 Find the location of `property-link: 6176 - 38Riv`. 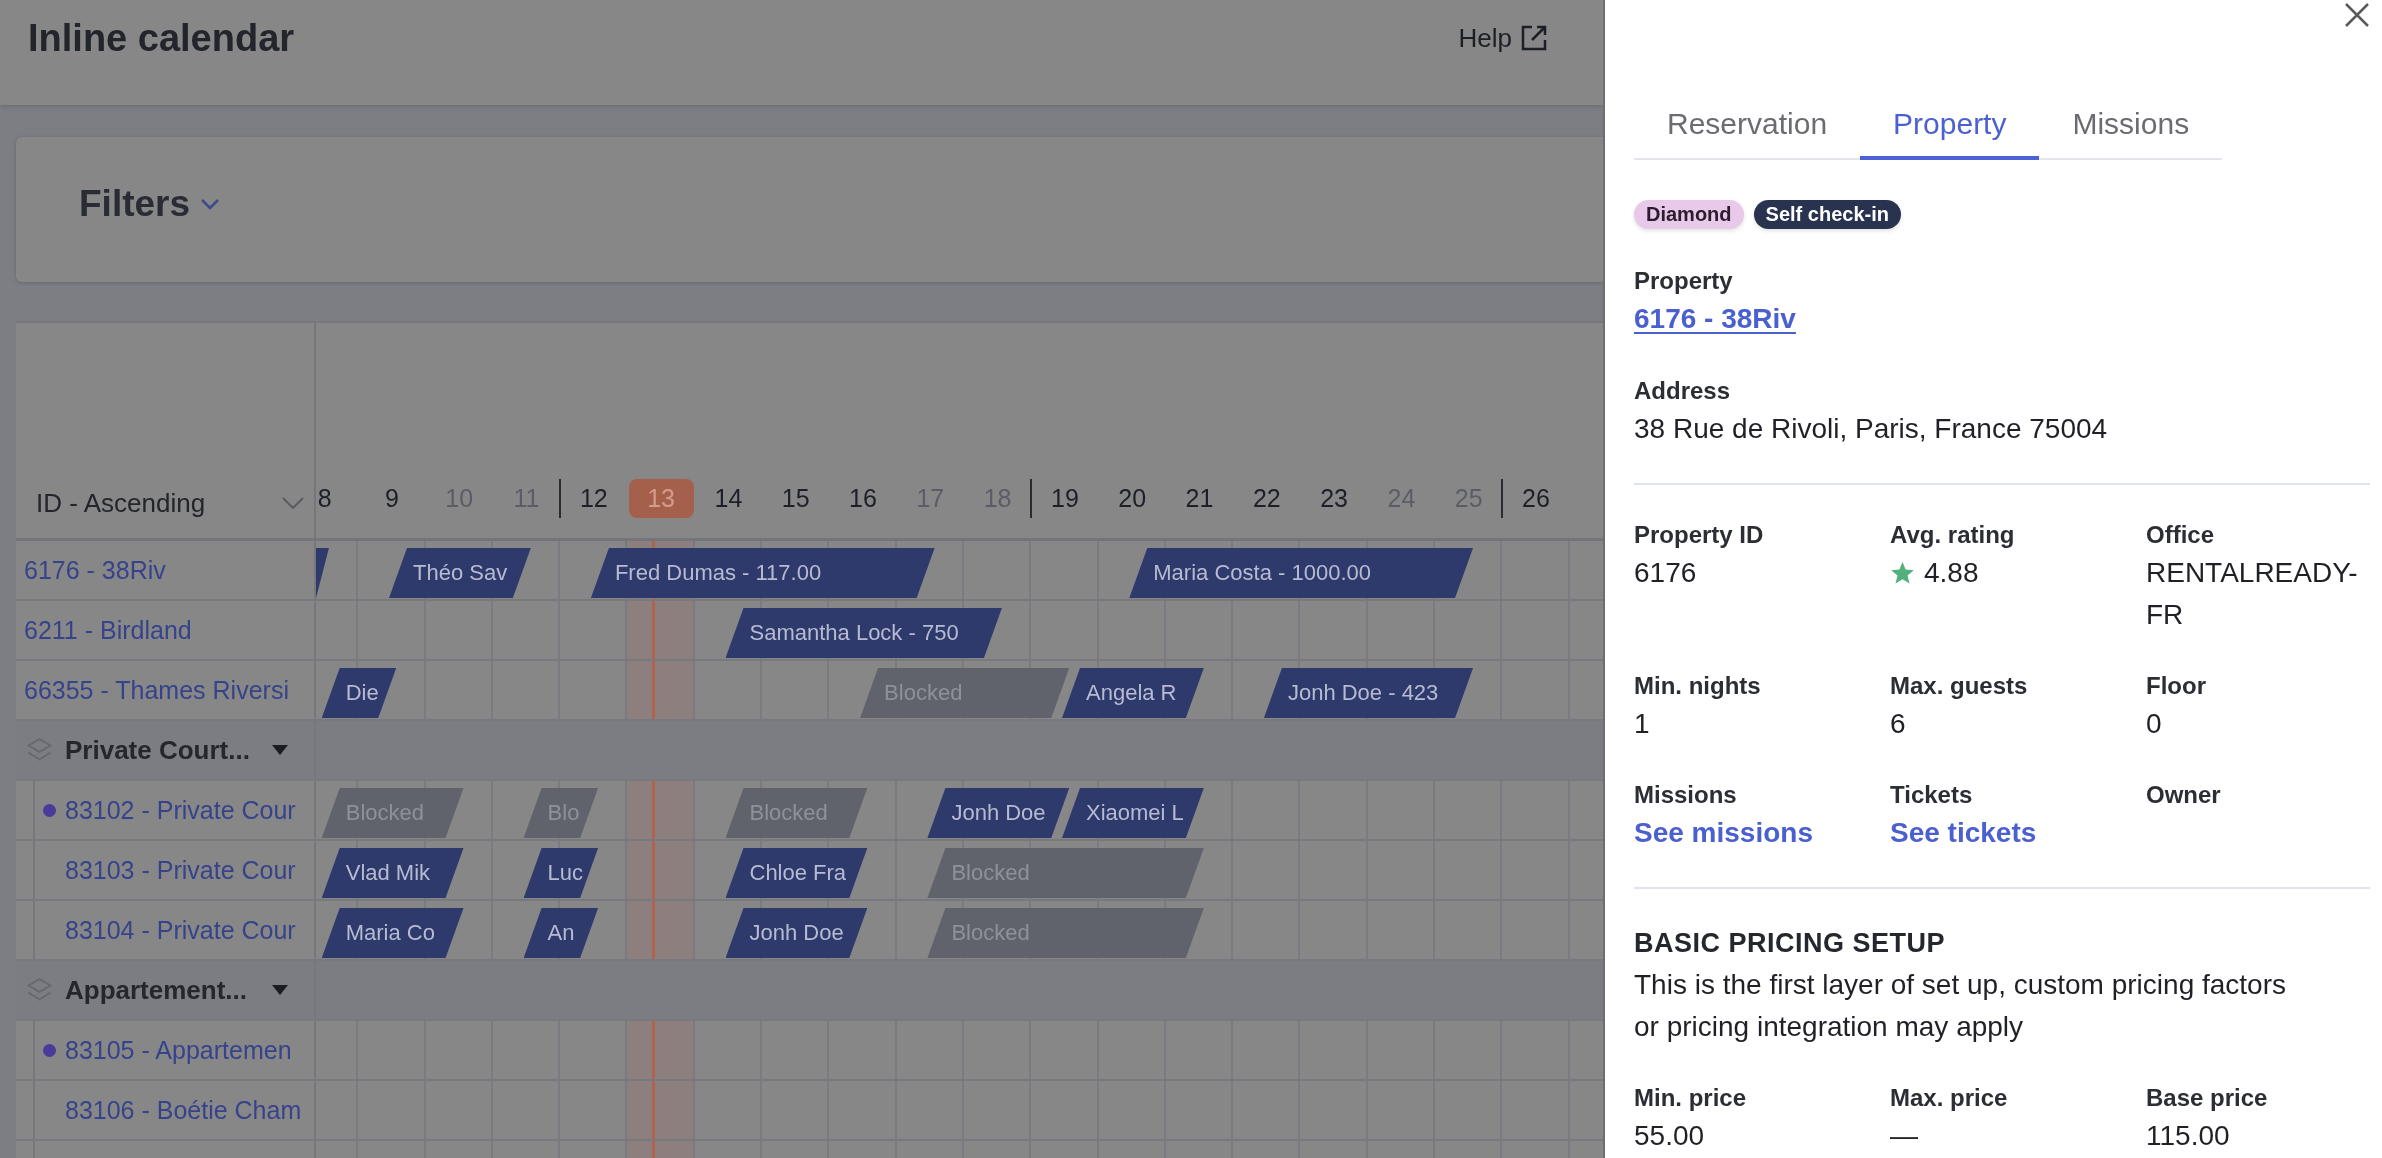

property-link: 6176 - 38Riv is located at coordinates (1715, 318).